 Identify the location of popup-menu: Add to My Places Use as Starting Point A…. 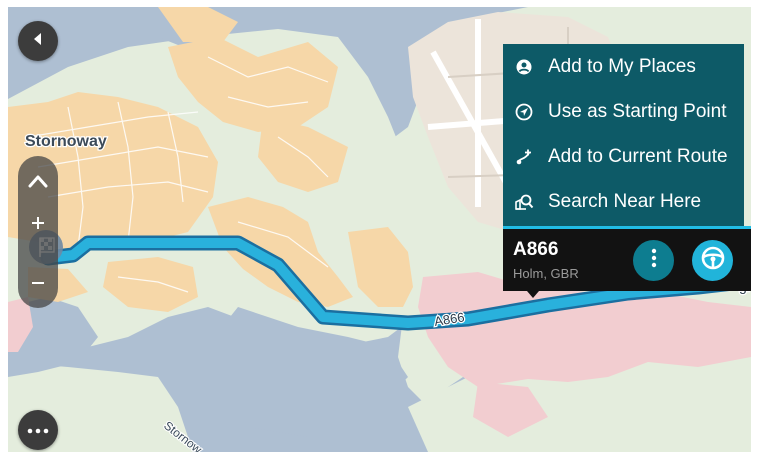
(623, 135).